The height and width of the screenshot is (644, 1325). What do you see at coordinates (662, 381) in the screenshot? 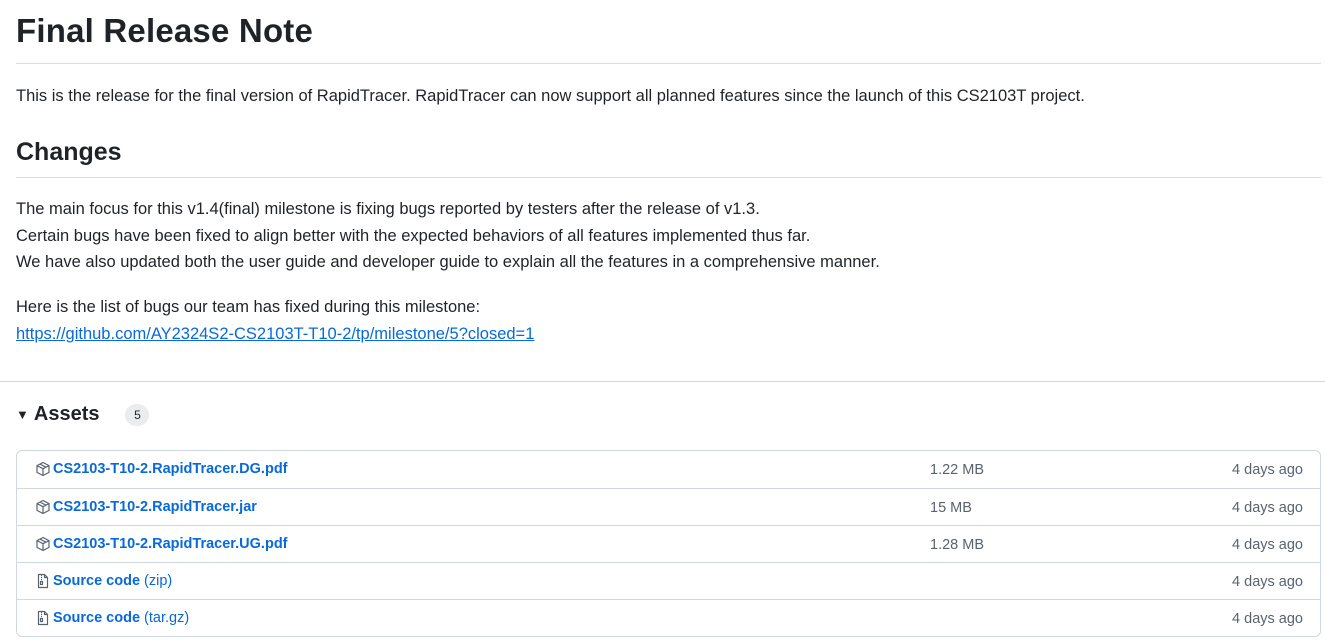
I see `section-divider` at bounding box center [662, 381].